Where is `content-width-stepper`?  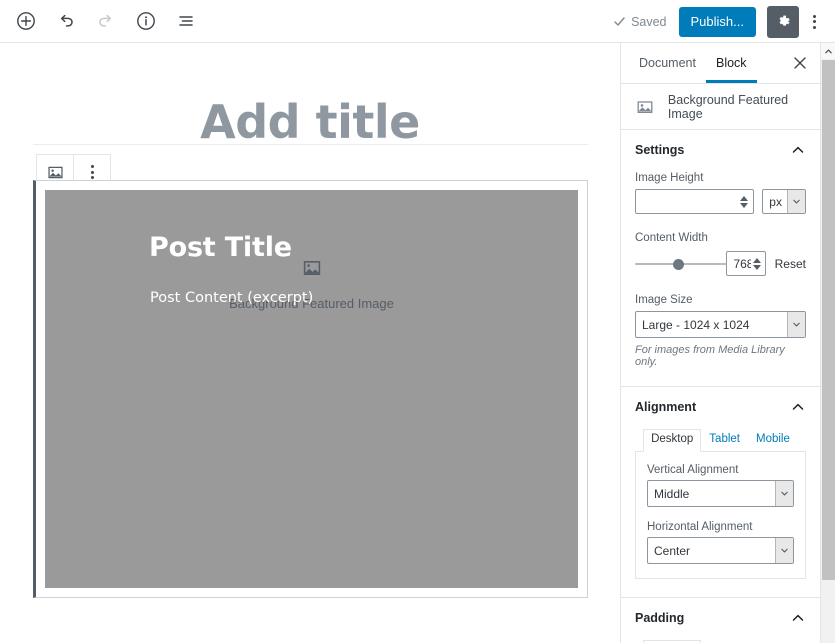 content-width-stepper is located at coordinates (759, 263).